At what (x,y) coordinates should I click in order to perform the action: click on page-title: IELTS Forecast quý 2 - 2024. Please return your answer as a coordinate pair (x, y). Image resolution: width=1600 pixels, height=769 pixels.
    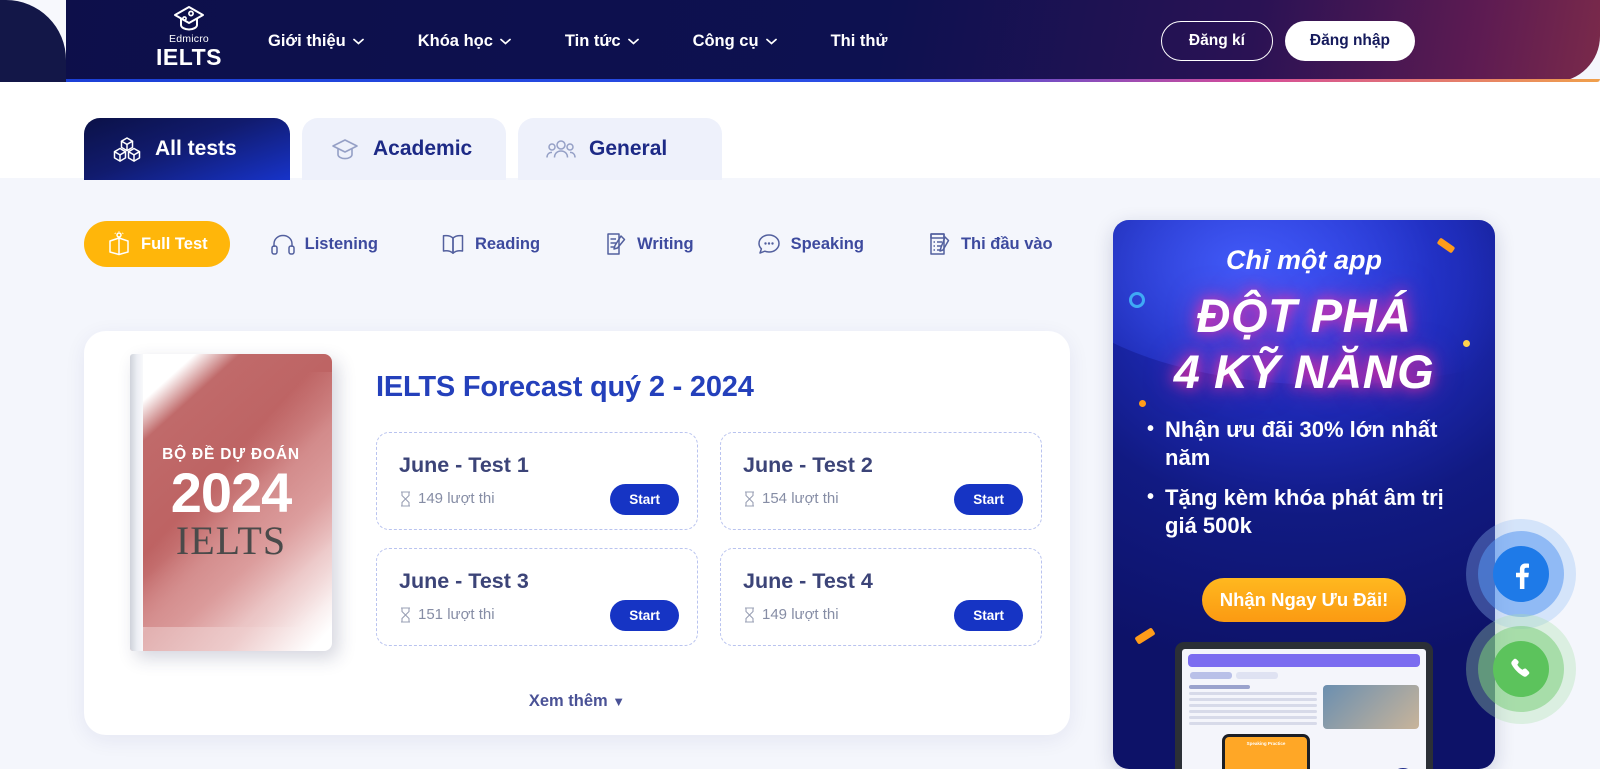
    Looking at the image, I should click on (565, 387).